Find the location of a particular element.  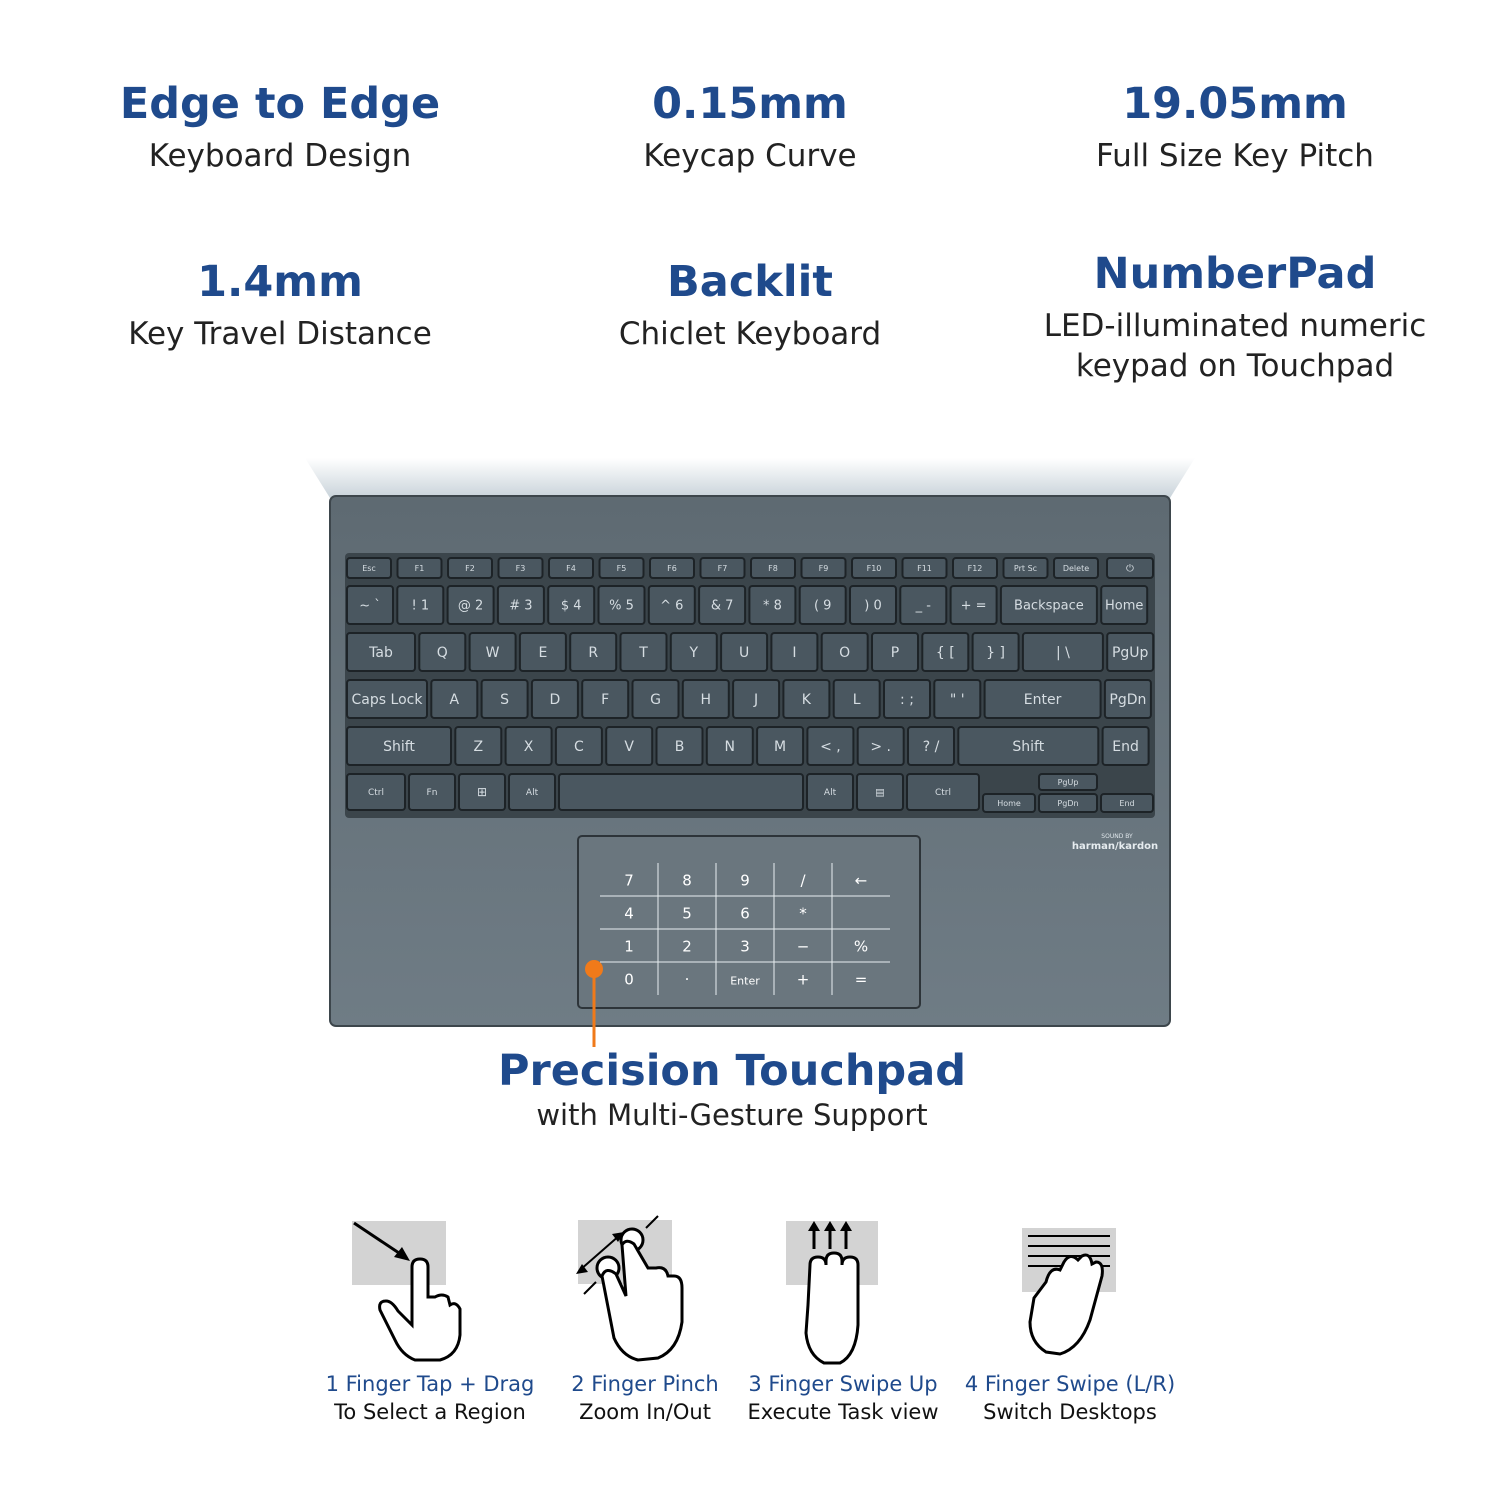

z-row-key-10-label: ? / is located at coordinates (931, 747).